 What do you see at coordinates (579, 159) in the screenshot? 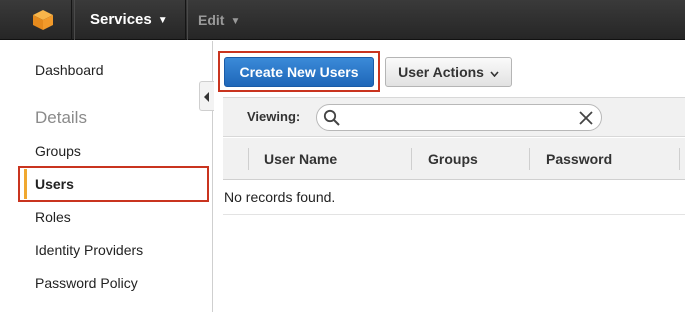
I see `column-header-password: Password` at bounding box center [579, 159].